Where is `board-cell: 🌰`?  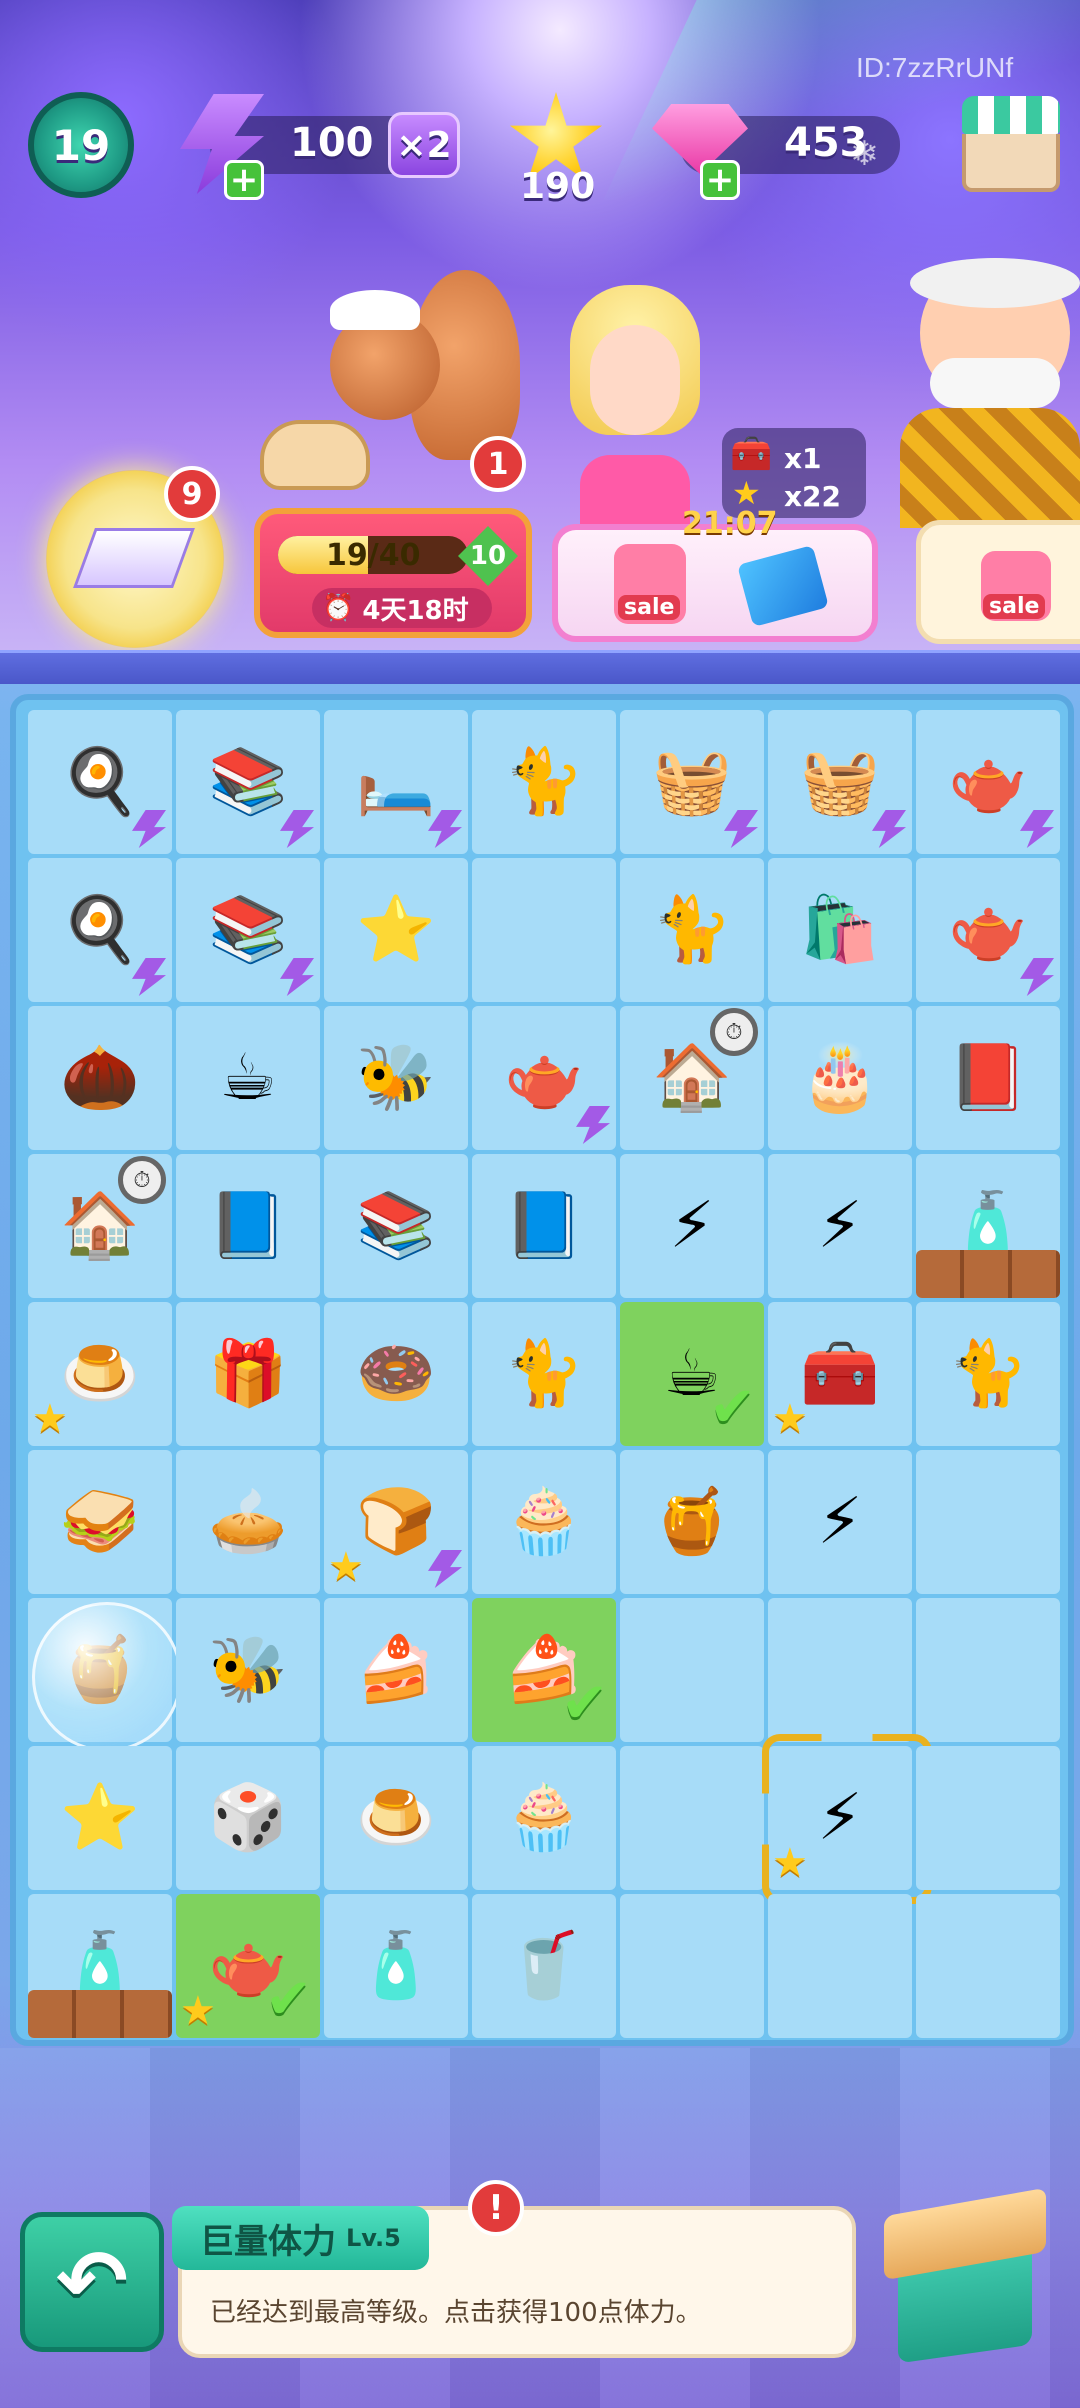 board-cell: 🌰 is located at coordinates (100, 1078).